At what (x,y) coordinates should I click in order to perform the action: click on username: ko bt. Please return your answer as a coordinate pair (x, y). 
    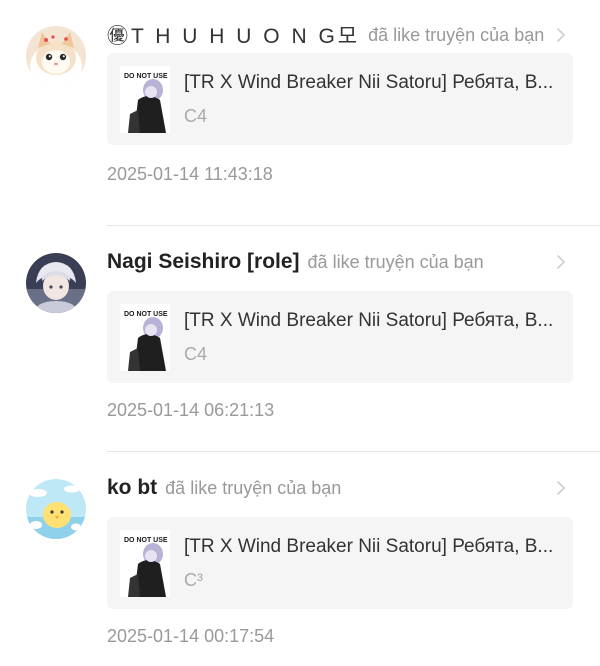
    Looking at the image, I should click on (132, 488).